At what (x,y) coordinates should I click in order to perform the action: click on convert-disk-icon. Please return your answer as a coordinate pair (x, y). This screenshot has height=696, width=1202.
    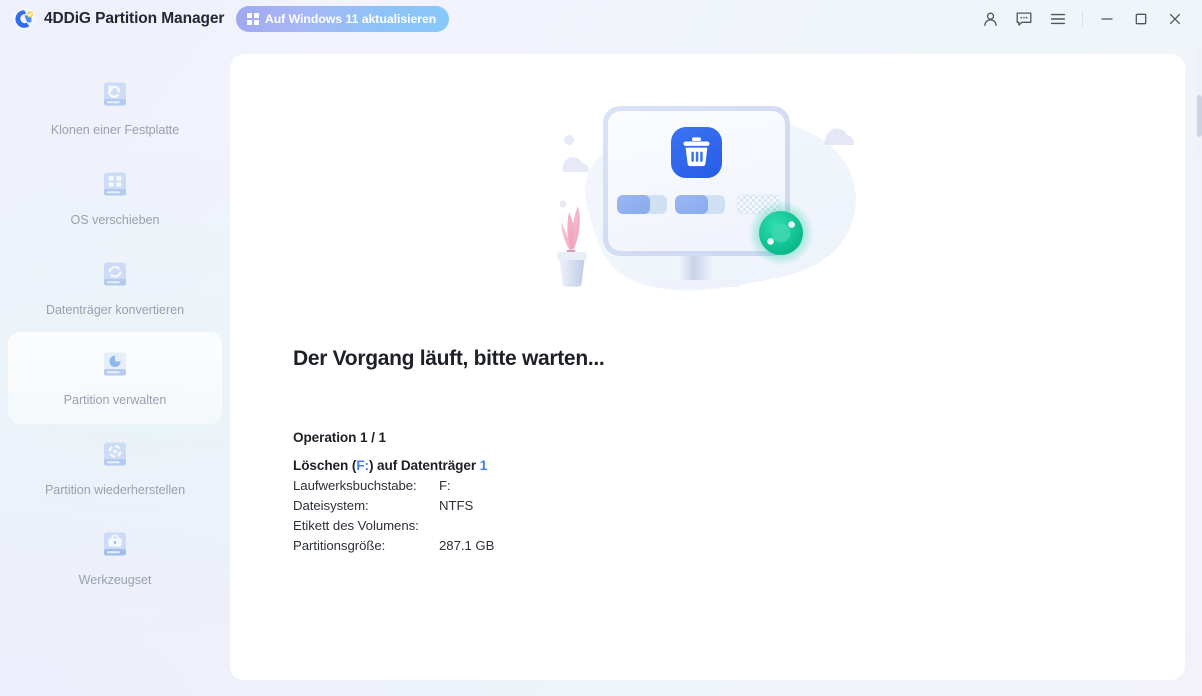
    Looking at the image, I should click on (115, 274).